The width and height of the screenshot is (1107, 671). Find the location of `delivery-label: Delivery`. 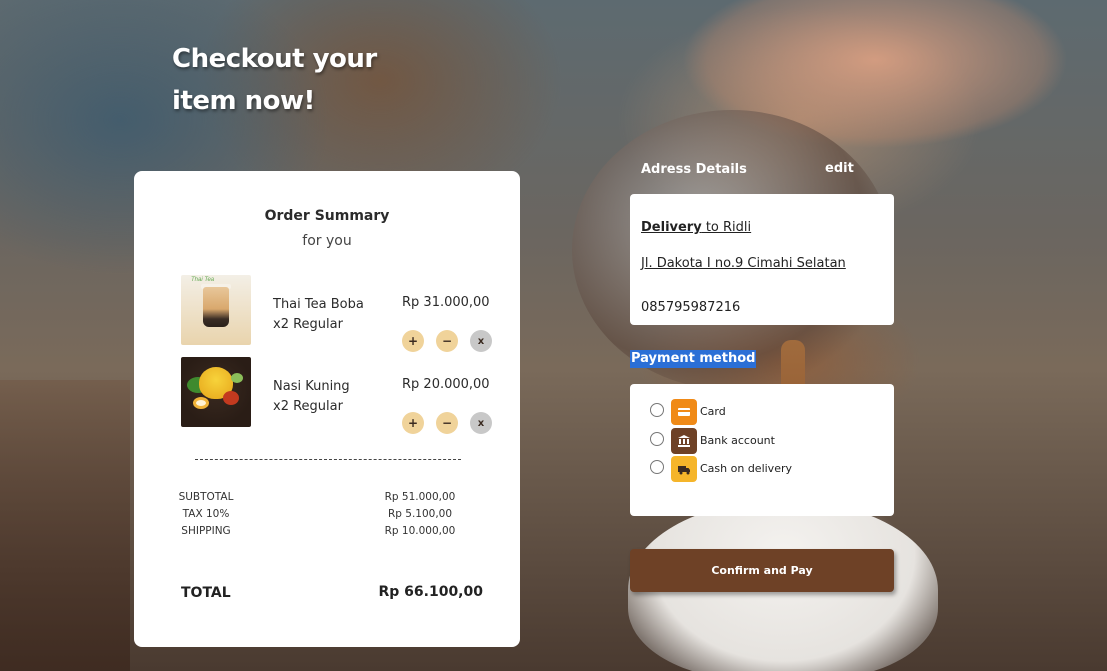

delivery-label: Delivery is located at coordinates (671, 227).